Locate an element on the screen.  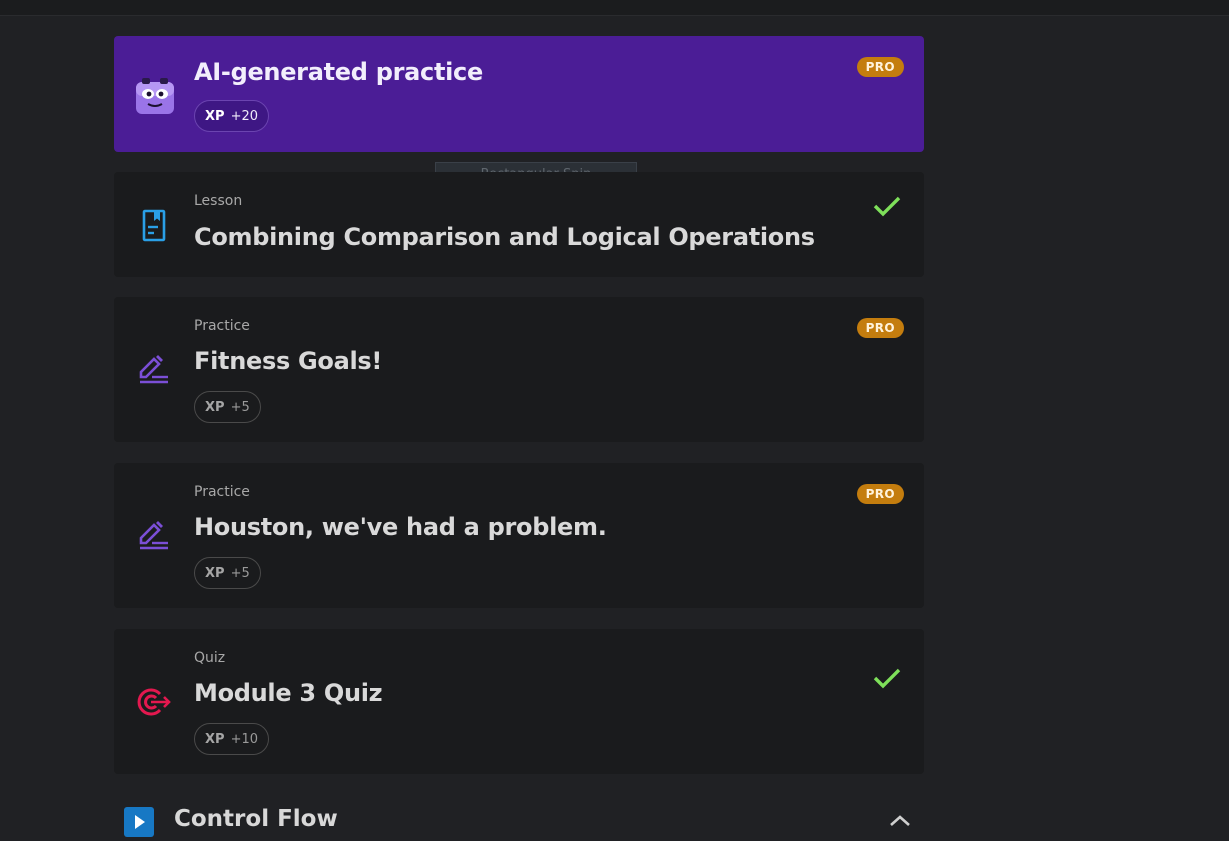
card-title: Fitness Goals! is located at coordinates (288, 361).